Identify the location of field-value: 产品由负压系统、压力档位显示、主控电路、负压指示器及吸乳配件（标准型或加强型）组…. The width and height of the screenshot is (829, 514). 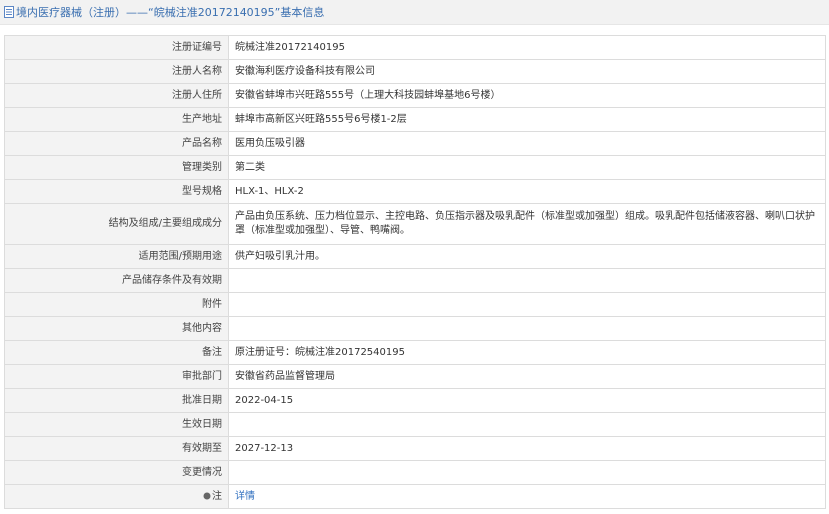
(527, 224).